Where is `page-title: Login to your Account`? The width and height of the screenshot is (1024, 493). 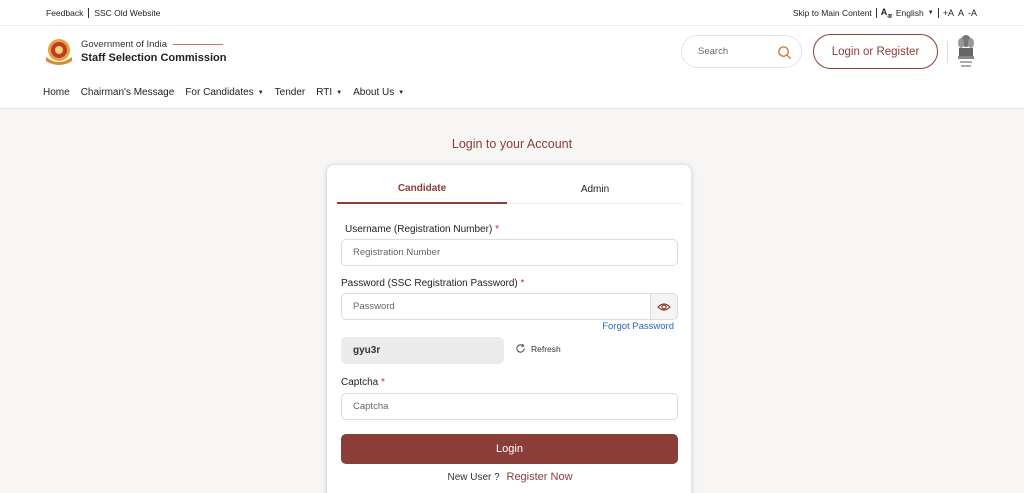
page-title: Login to your Account is located at coordinates (512, 144).